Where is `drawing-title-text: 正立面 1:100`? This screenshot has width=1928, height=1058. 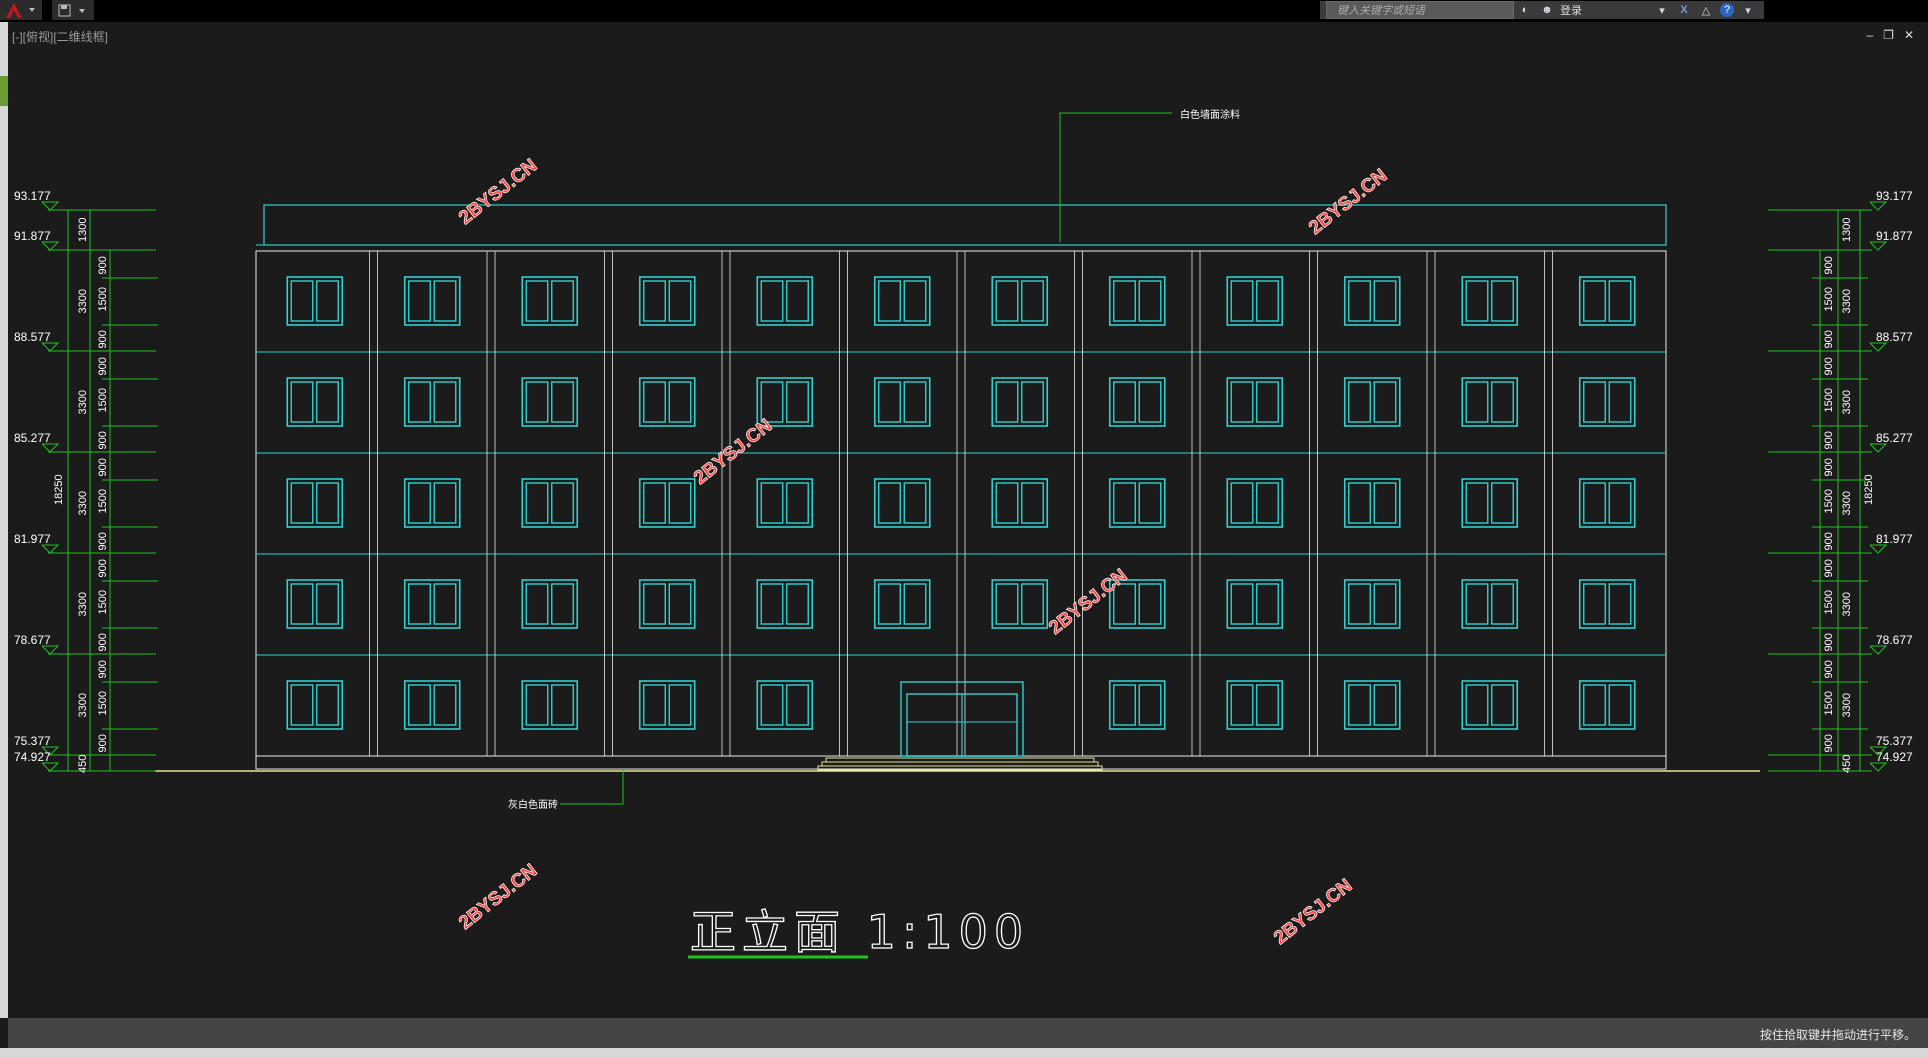
drawing-title-text: 正立面 1:100 is located at coordinates (859, 932).